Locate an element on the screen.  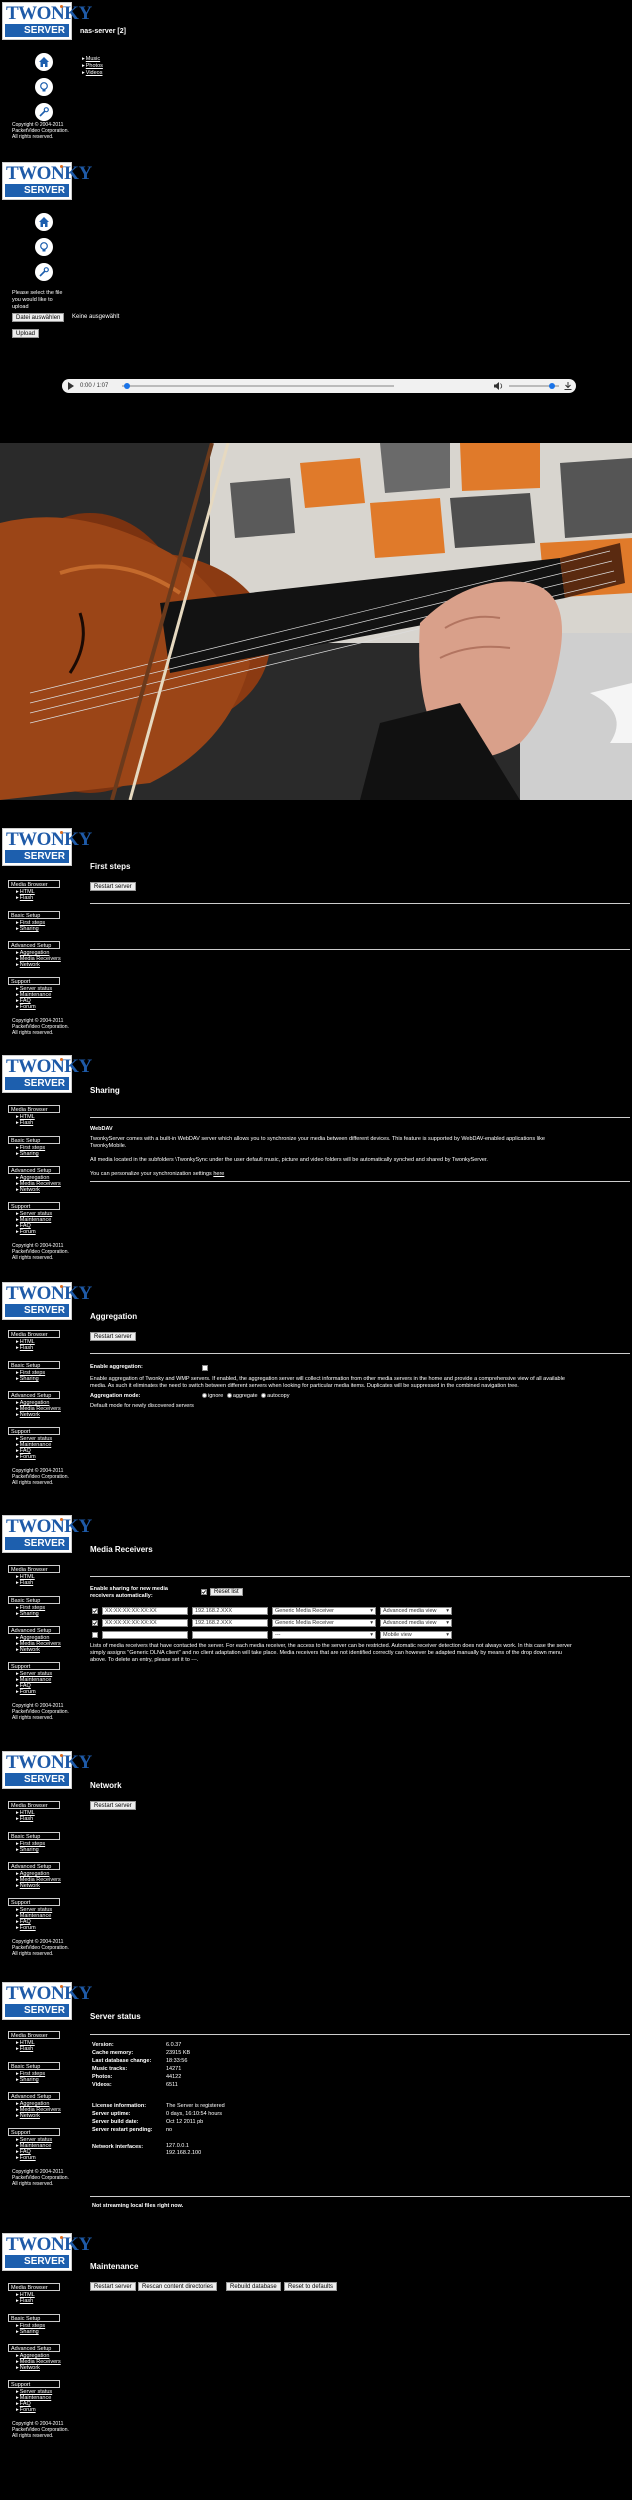
volume-knob is located at coordinates (551, 386).